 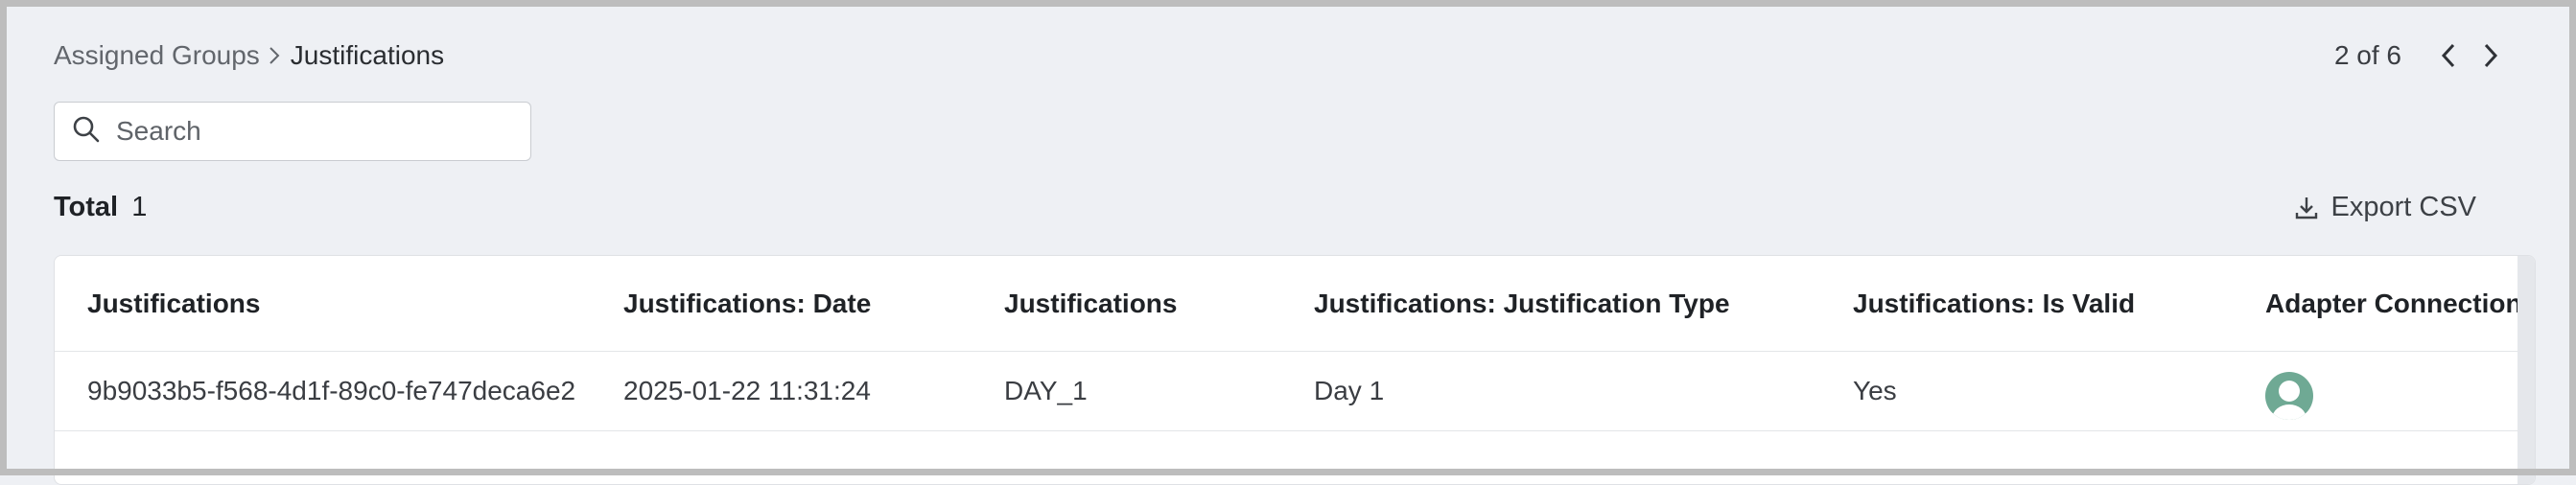 I want to click on table-cell: Yes, so click(x=1875, y=391).